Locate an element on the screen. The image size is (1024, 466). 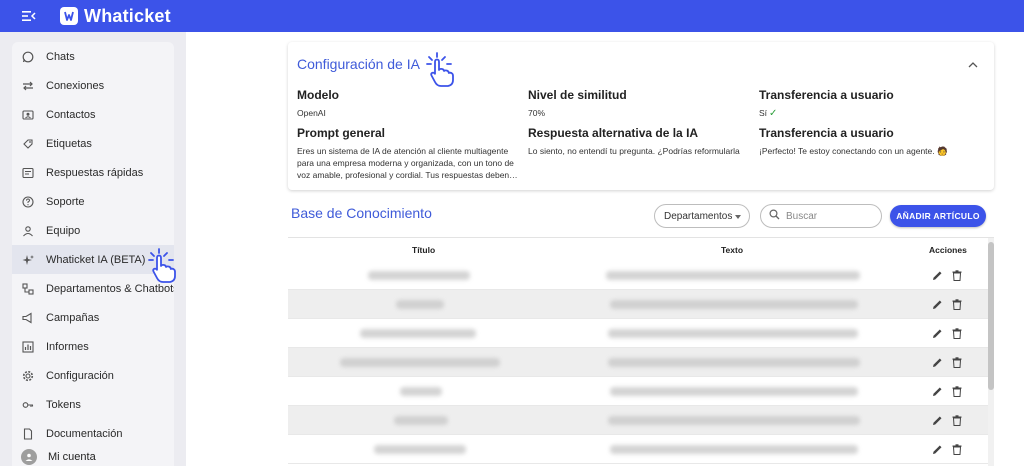
document-icon is located at coordinates (28, 434).